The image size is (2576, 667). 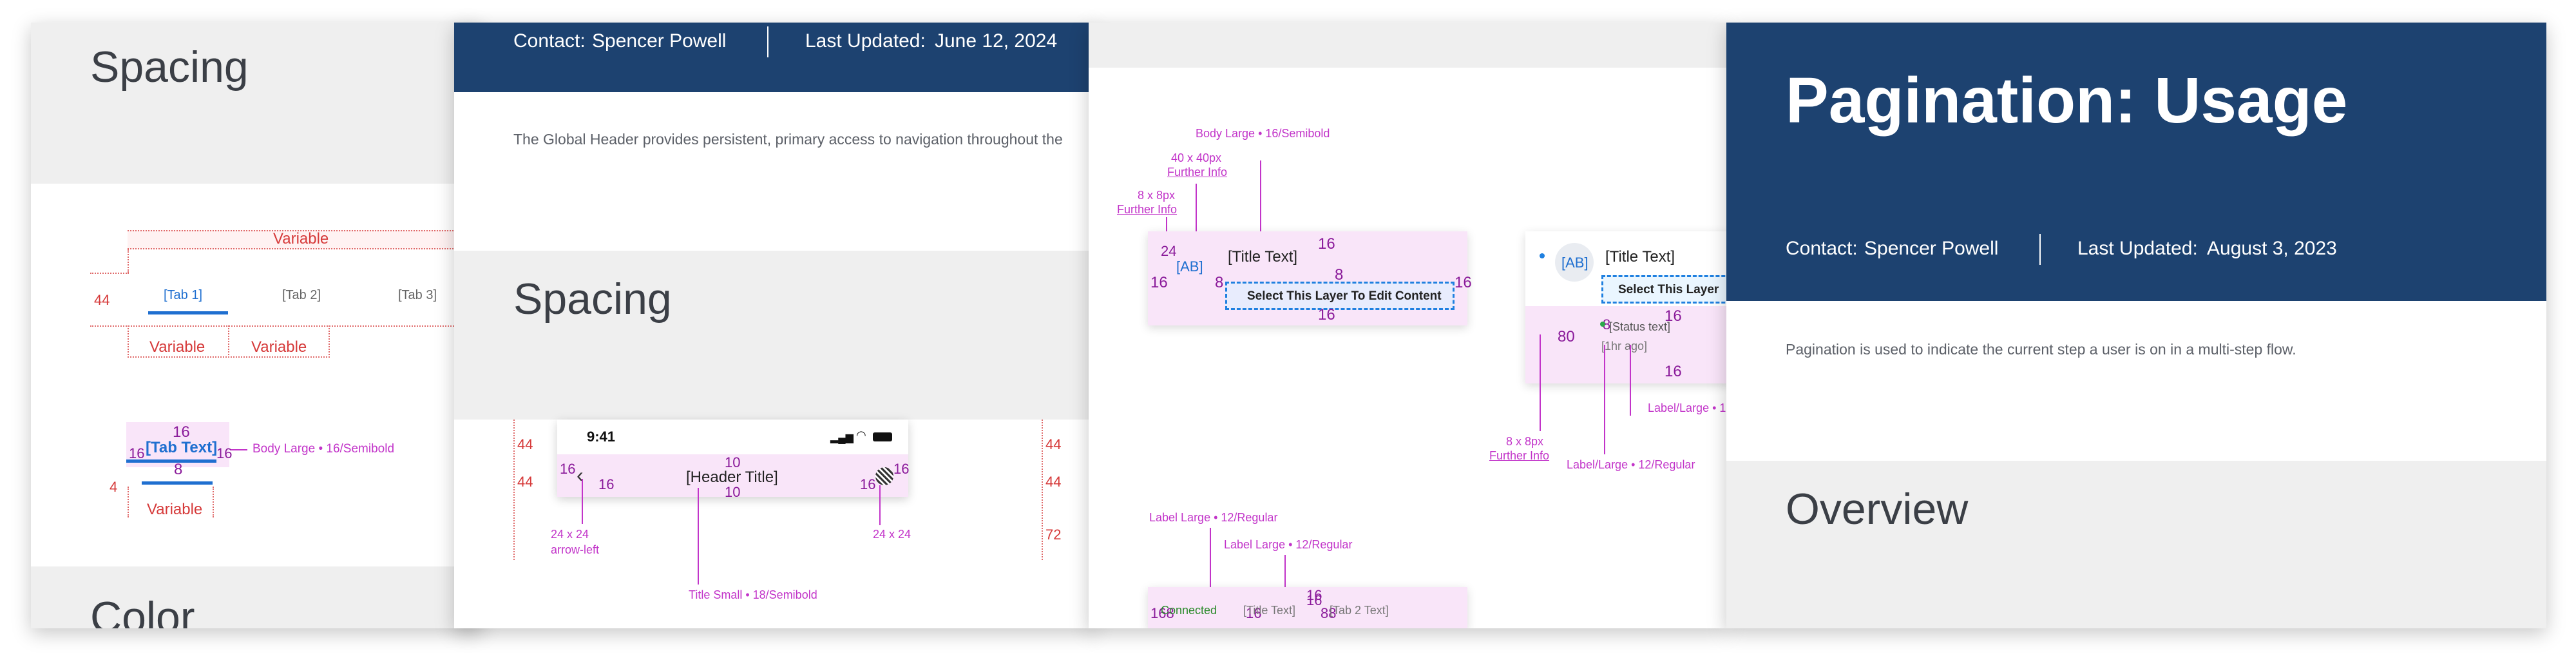 What do you see at coordinates (1288, 544) in the screenshot?
I see `font-spec-label: Label Large • 12/Regular` at bounding box center [1288, 544].